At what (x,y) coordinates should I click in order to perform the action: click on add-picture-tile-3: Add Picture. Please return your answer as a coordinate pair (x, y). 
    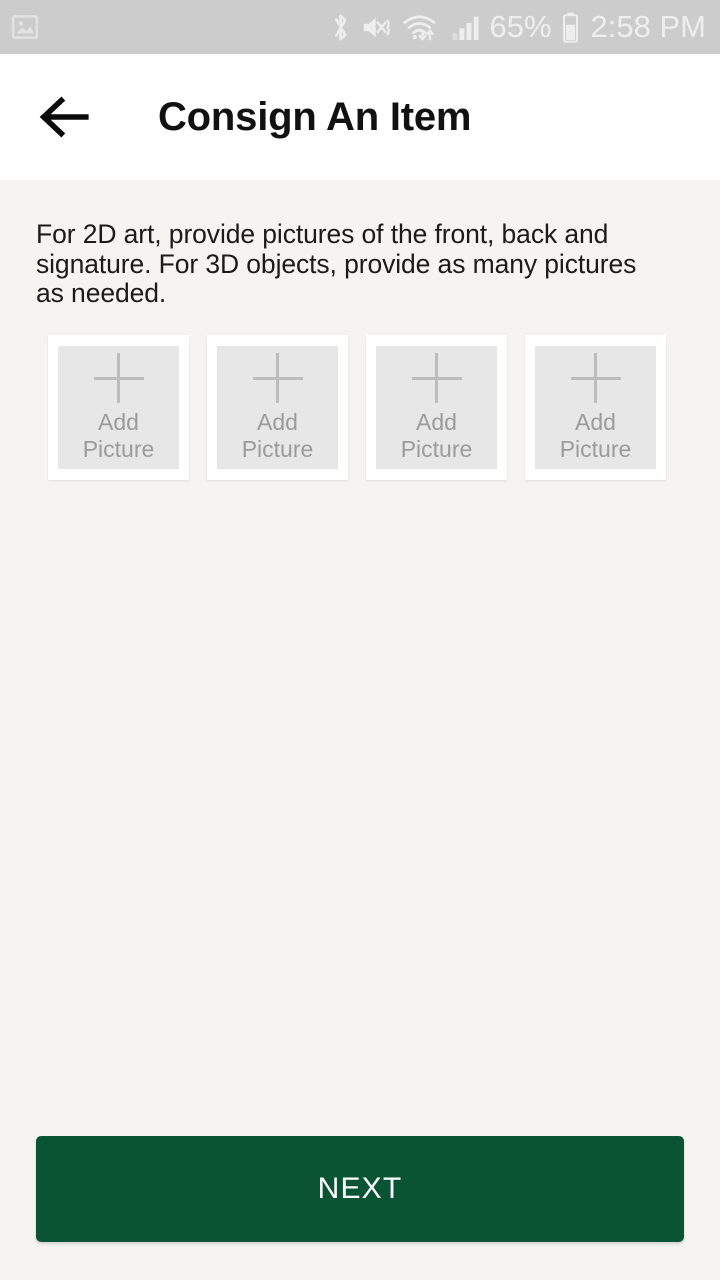
    Looking at the image, I should click on (436, 408).